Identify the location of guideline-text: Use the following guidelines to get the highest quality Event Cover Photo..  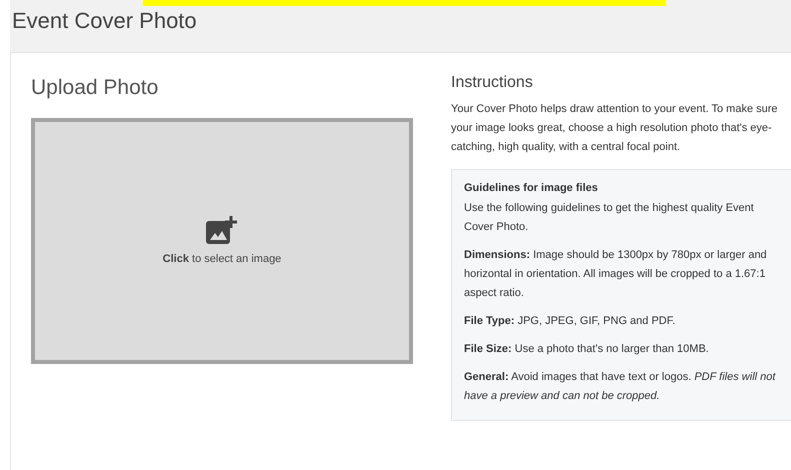
(609, 218).